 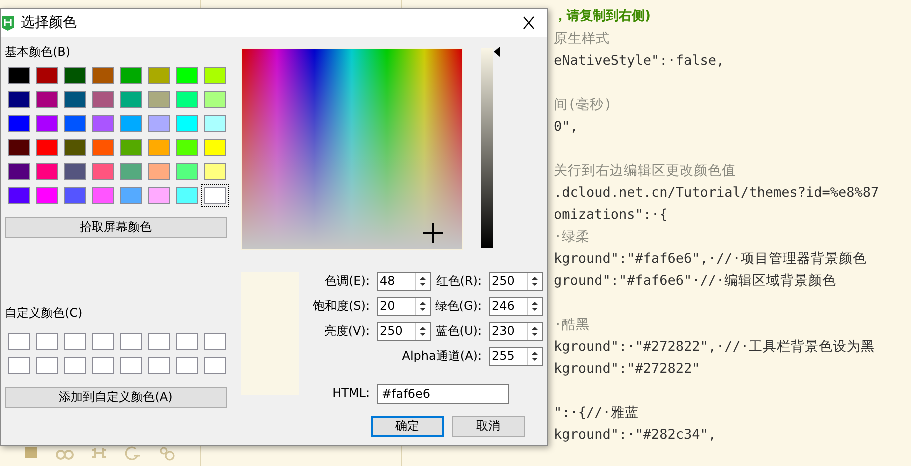 I want to click on spin-field: 246, so click(x=516, y=306).